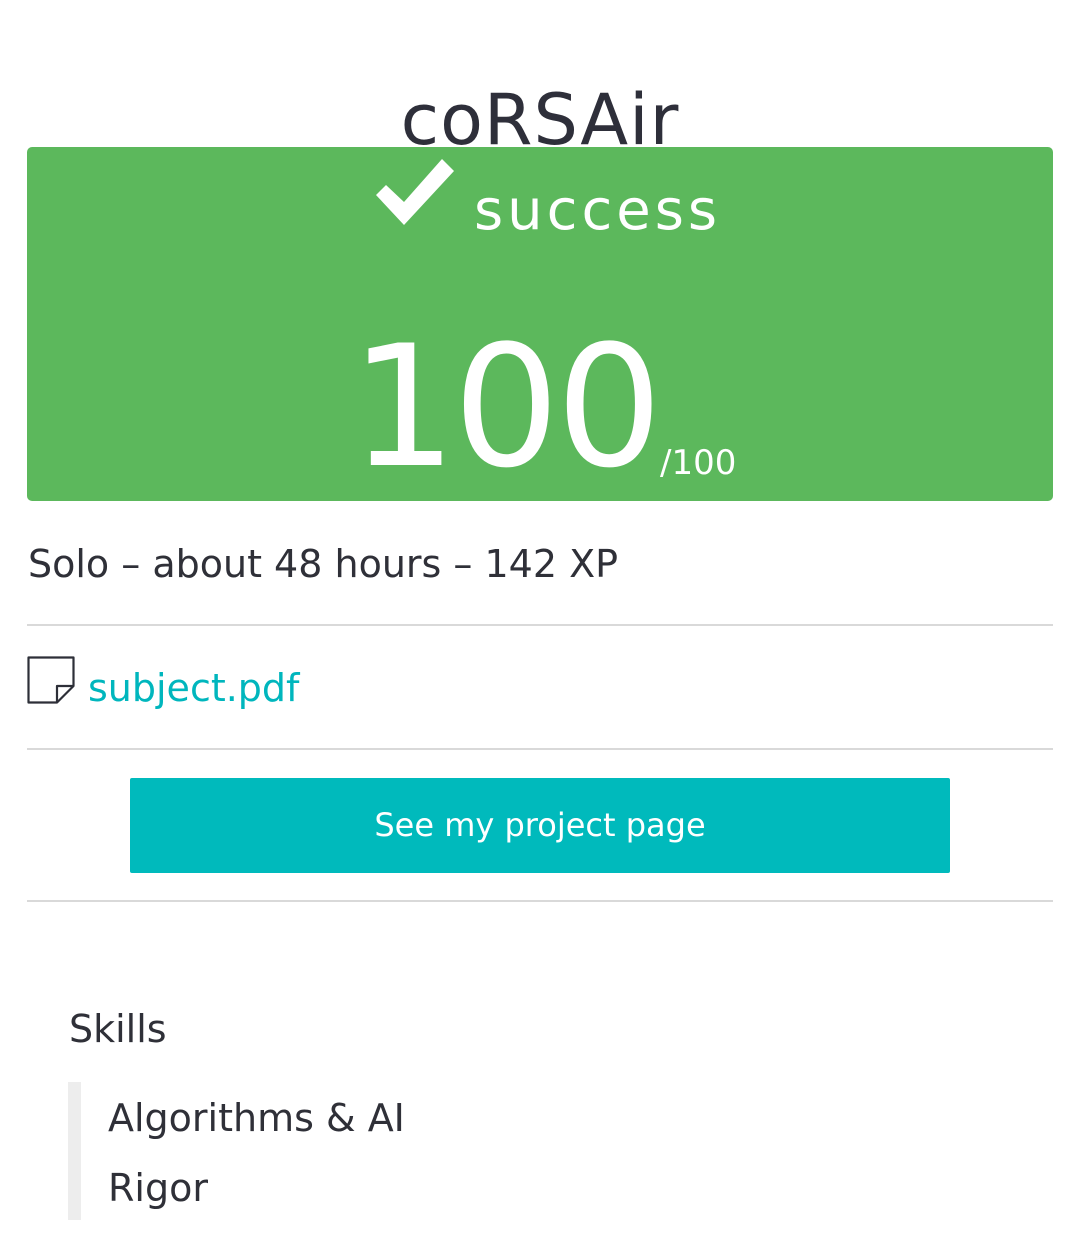  What do you see at coordinates (415, 192) in the screenshot?
I see `checkmark-icon` at bounding box center [415, 192].